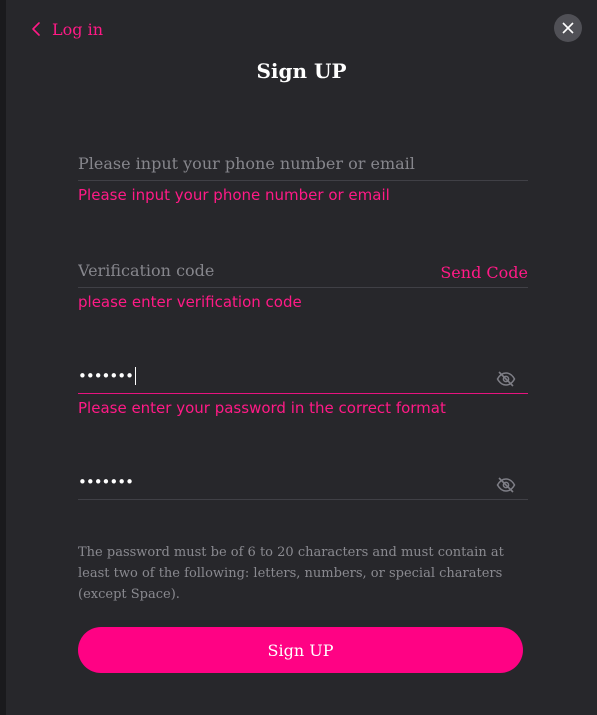 The width and height of the screenshot is (597, 715). I want to click on account-input, so click(258, 163).